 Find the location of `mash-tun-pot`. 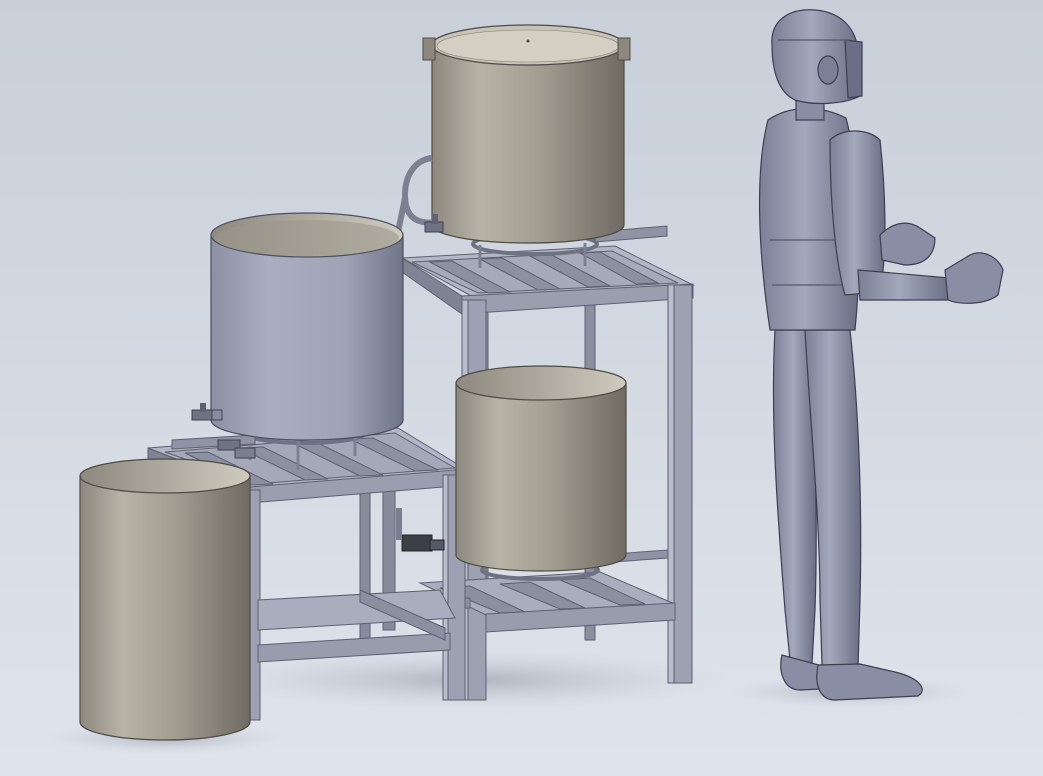

mash-tun-pot is located at coordinates (307, 326).